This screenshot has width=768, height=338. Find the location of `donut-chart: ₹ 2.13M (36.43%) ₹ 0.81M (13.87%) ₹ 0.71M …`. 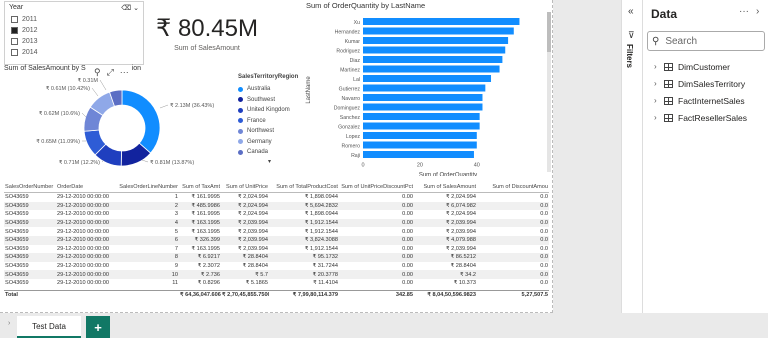

donut-chart: ₹ 2.13M (36.43%) ₹ 0.81M (13.87%) ₹ 0.71M … is located at coordinates (119, 129).